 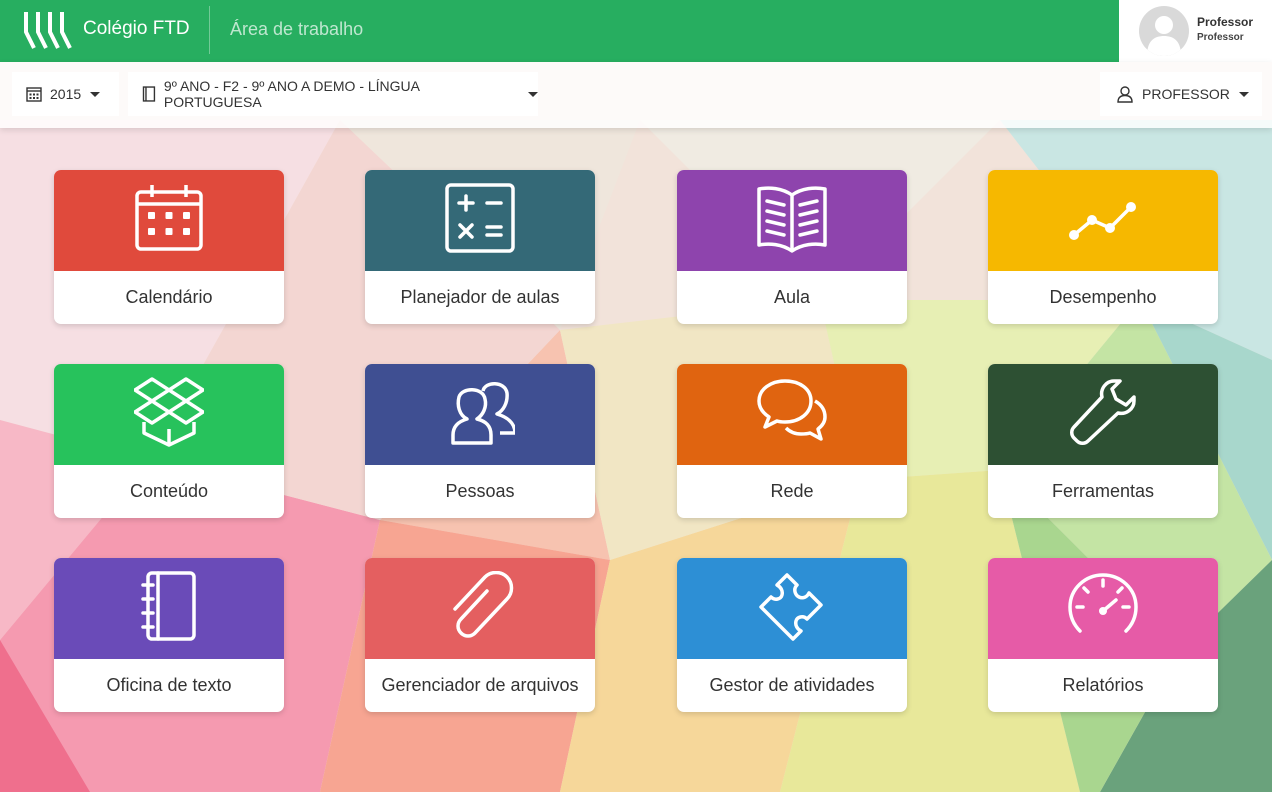 I want to click on year-value: 2015, so click(x=66, y=94).